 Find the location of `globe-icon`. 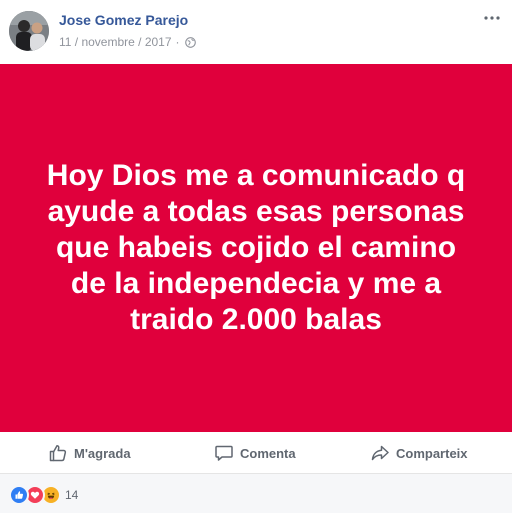

globe-icon is located at coordinates (190, 42).